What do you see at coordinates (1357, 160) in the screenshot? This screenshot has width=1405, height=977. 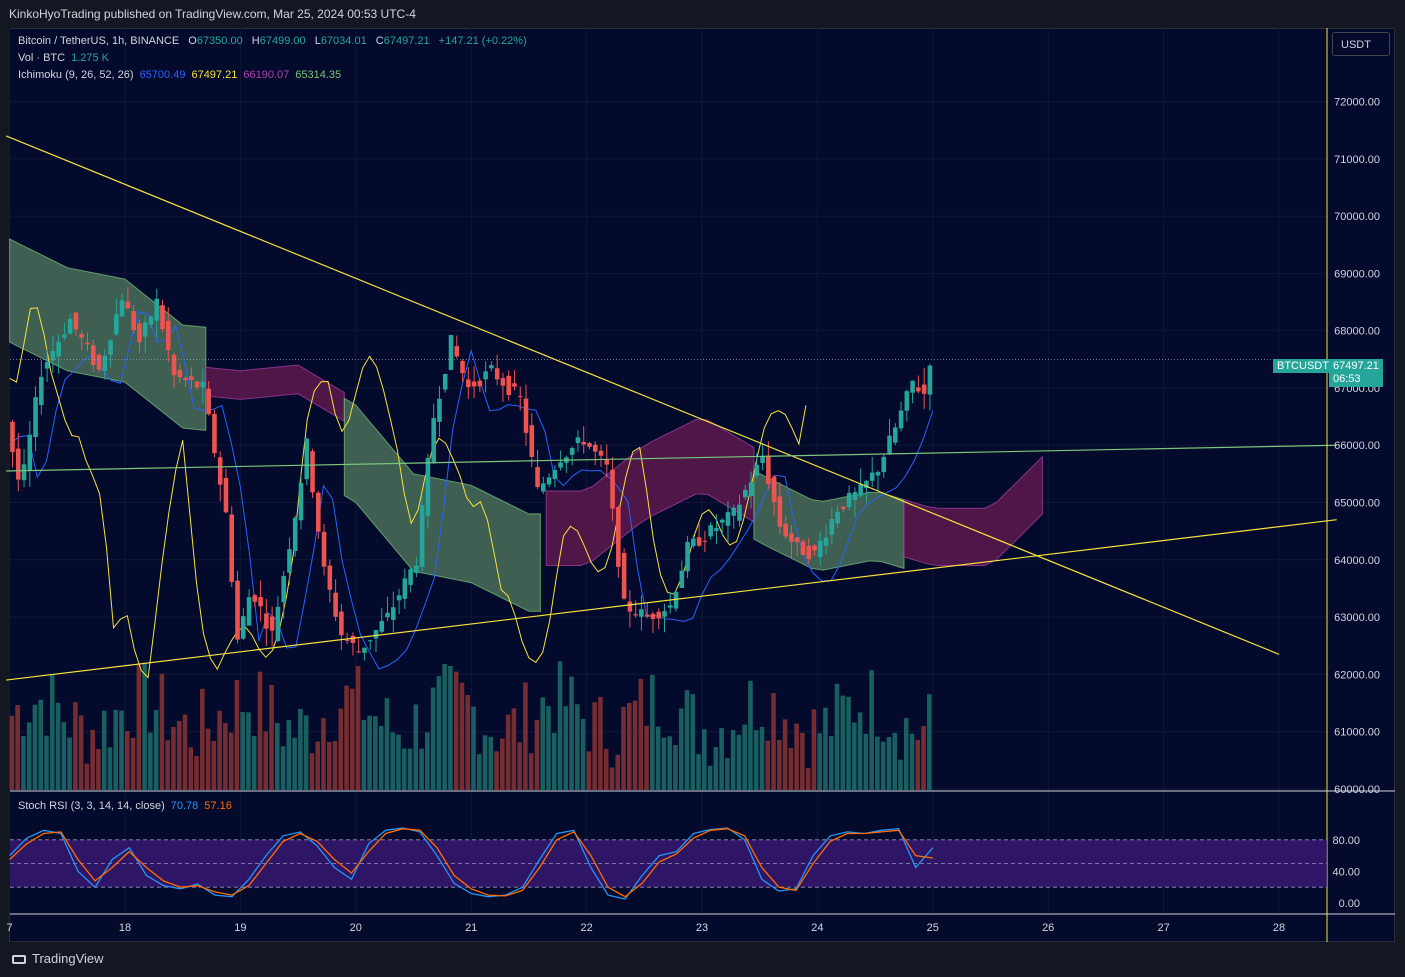 I see `price-tick-label: 71000.00` at bounding box center [1357, 160].